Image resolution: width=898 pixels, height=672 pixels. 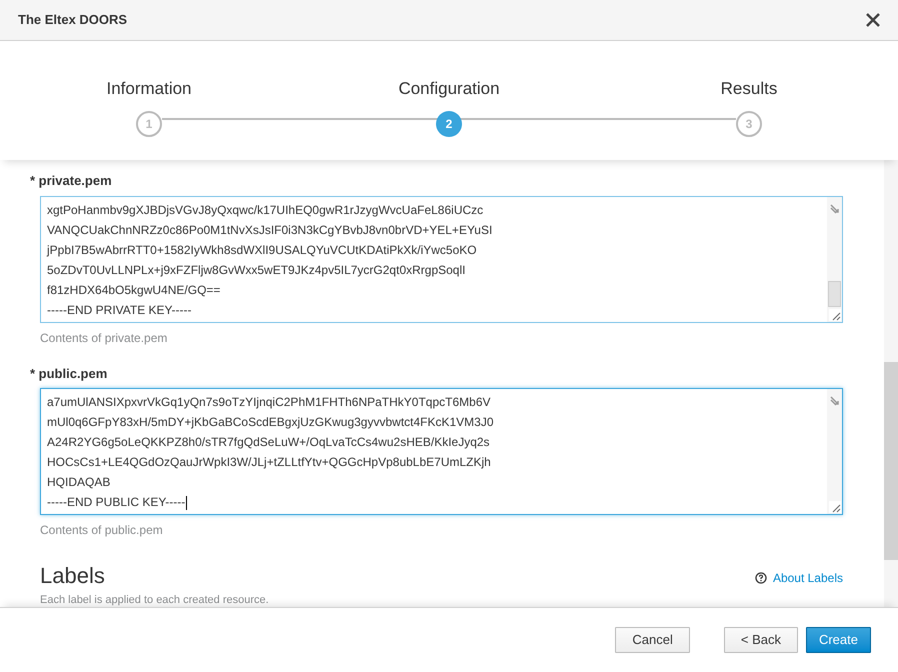 What do you see at coordinates (72, 576) in the screenshot?
I see `section-title: Labels` at bounding box center [72, 576].